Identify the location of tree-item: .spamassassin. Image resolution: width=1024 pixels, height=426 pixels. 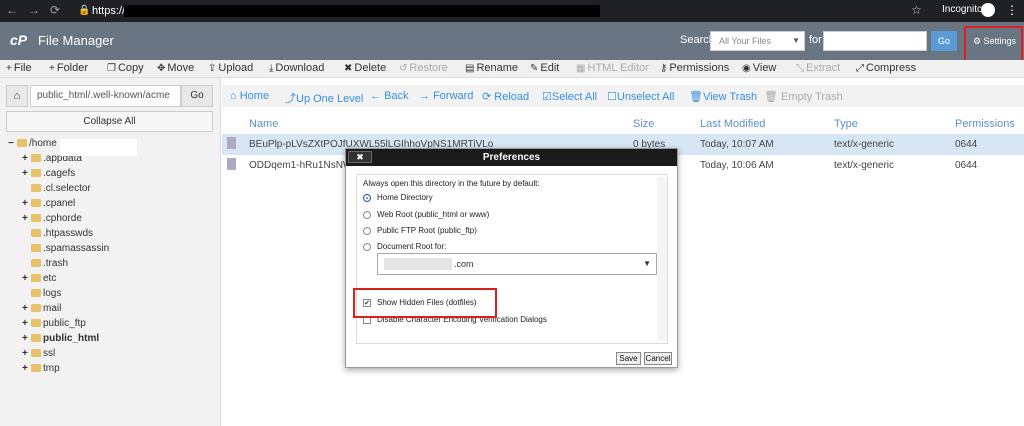
(65, 248).